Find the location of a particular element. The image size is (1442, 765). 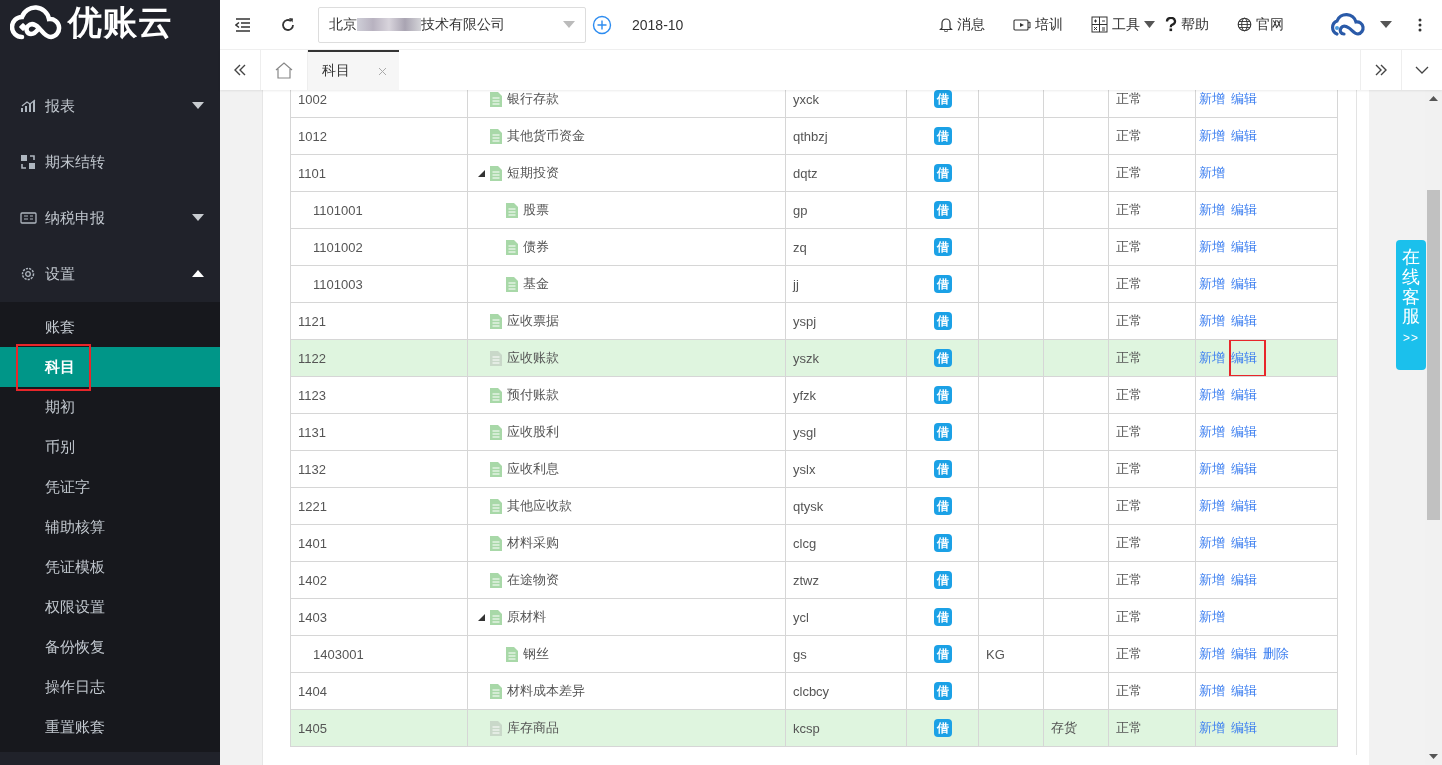

globe-icon is located at coordinates (1244, 24).